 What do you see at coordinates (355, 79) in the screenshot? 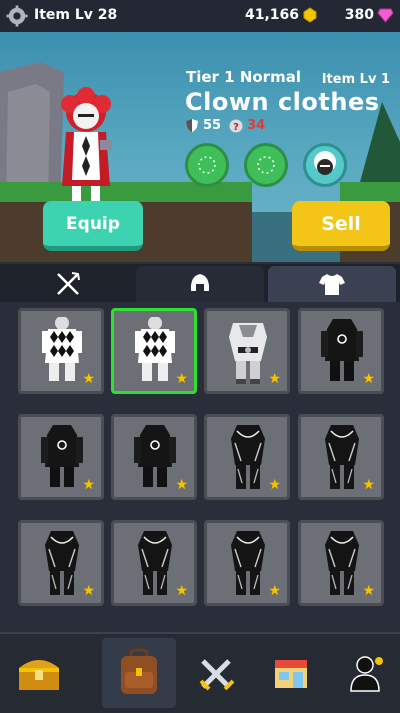
I see `item-level-label: Item Lv 1` at bounding box center [355, 79].